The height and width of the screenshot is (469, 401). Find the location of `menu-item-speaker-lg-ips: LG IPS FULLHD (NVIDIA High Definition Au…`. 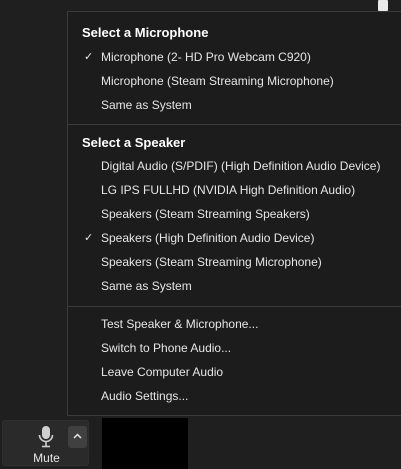

menu-item-speaker-lg-ips: LG IPS FULLHD (NVIDIA High Definition Au… is located at coordinates (234, 190).